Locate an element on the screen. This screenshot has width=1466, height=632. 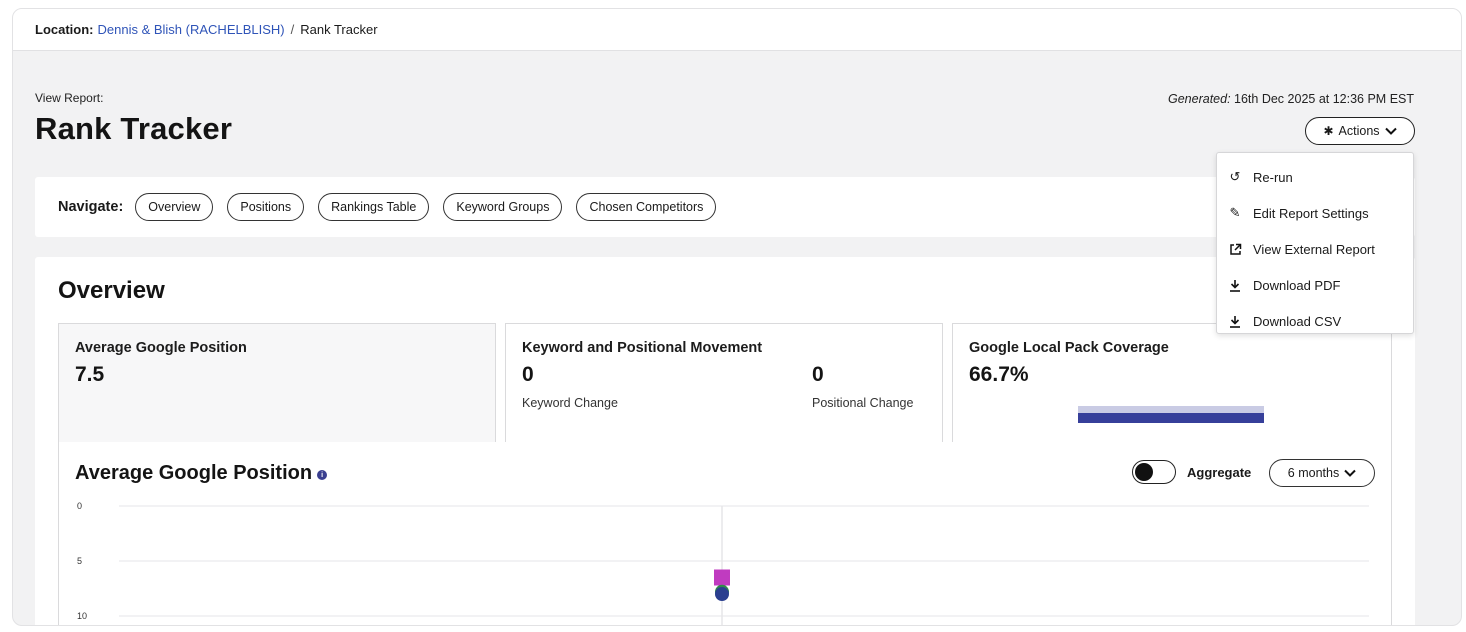
menu-item-label: Edit Report Settings is located at coordinates (1311, 213).